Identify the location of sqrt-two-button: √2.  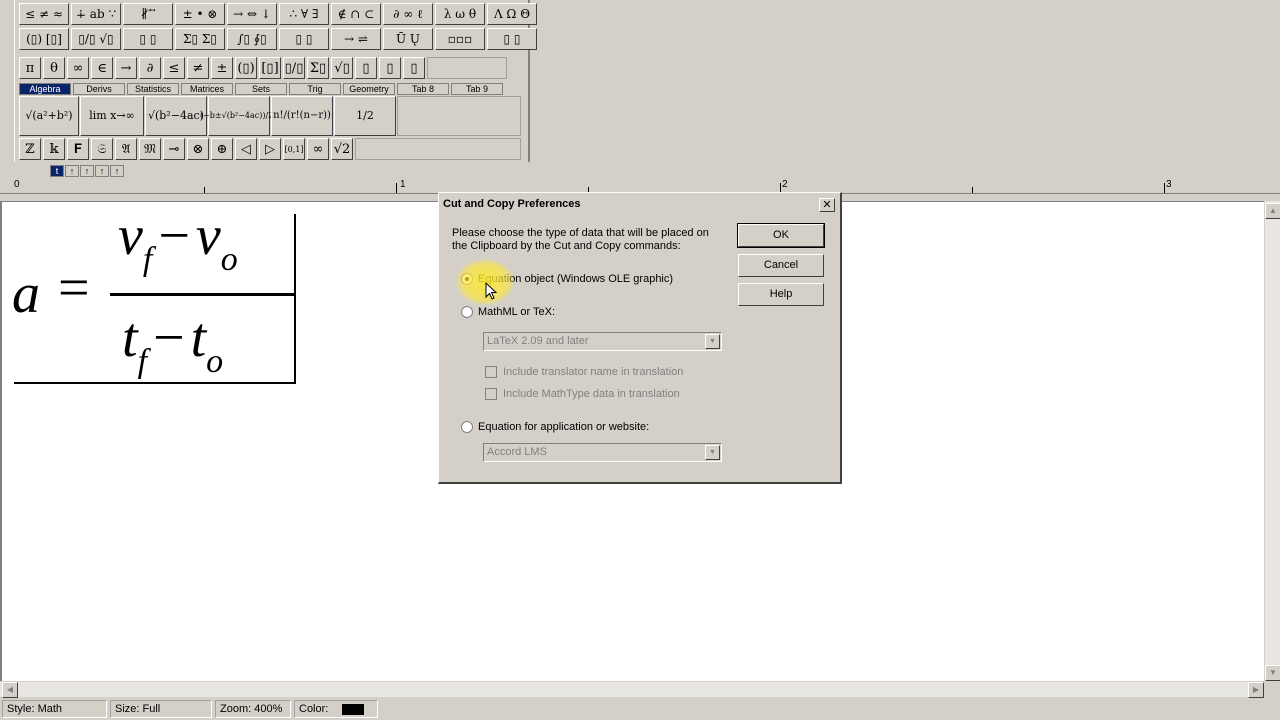
(342, 149).